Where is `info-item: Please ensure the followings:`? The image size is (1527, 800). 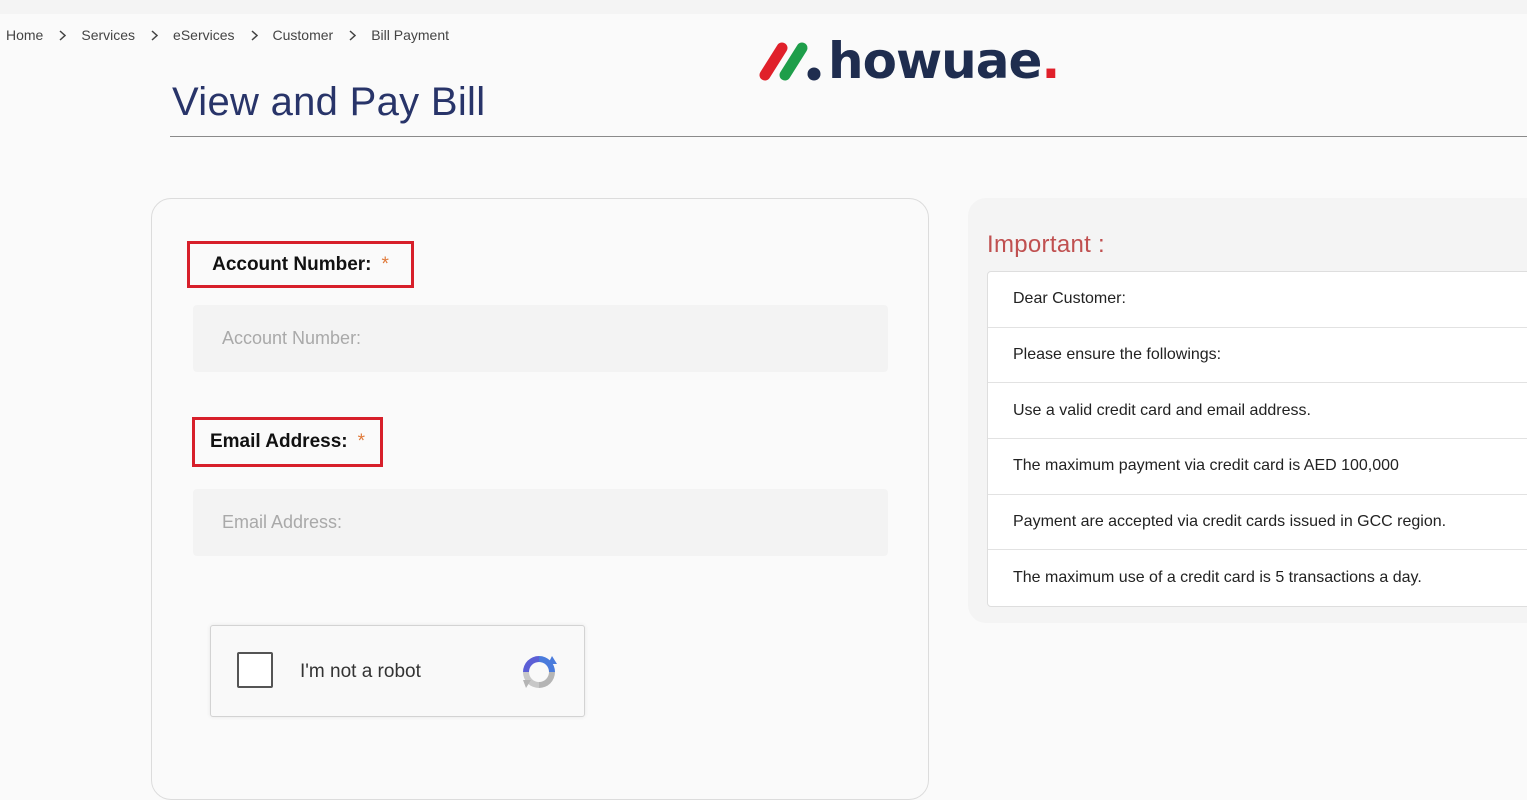 info-item: Please ensure the followings: is located at coordinates (1257, 356).